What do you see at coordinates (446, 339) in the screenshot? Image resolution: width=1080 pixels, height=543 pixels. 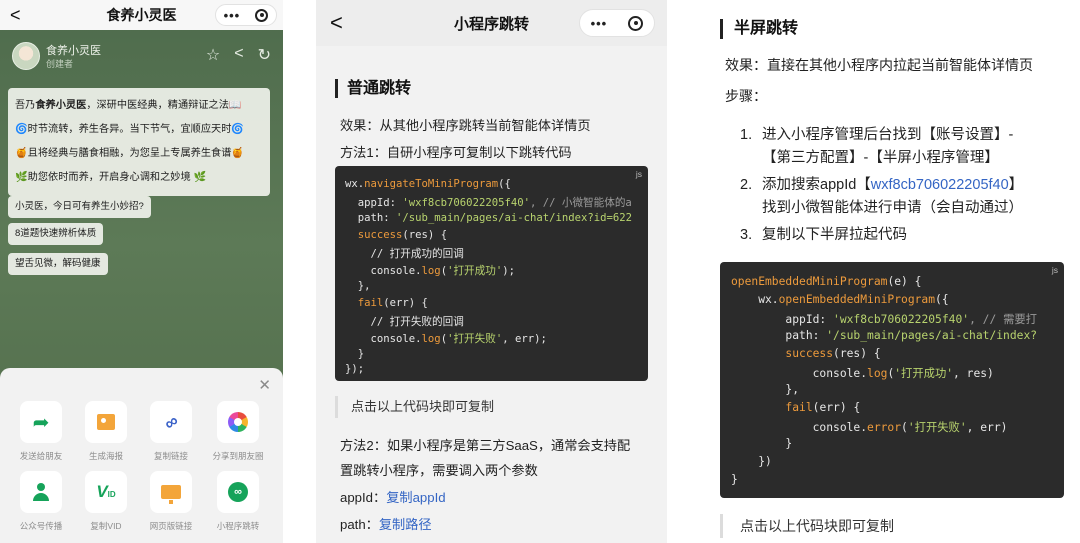 I see `code-line: console.log('打开失败', err);` at bounding box center [446, 339].